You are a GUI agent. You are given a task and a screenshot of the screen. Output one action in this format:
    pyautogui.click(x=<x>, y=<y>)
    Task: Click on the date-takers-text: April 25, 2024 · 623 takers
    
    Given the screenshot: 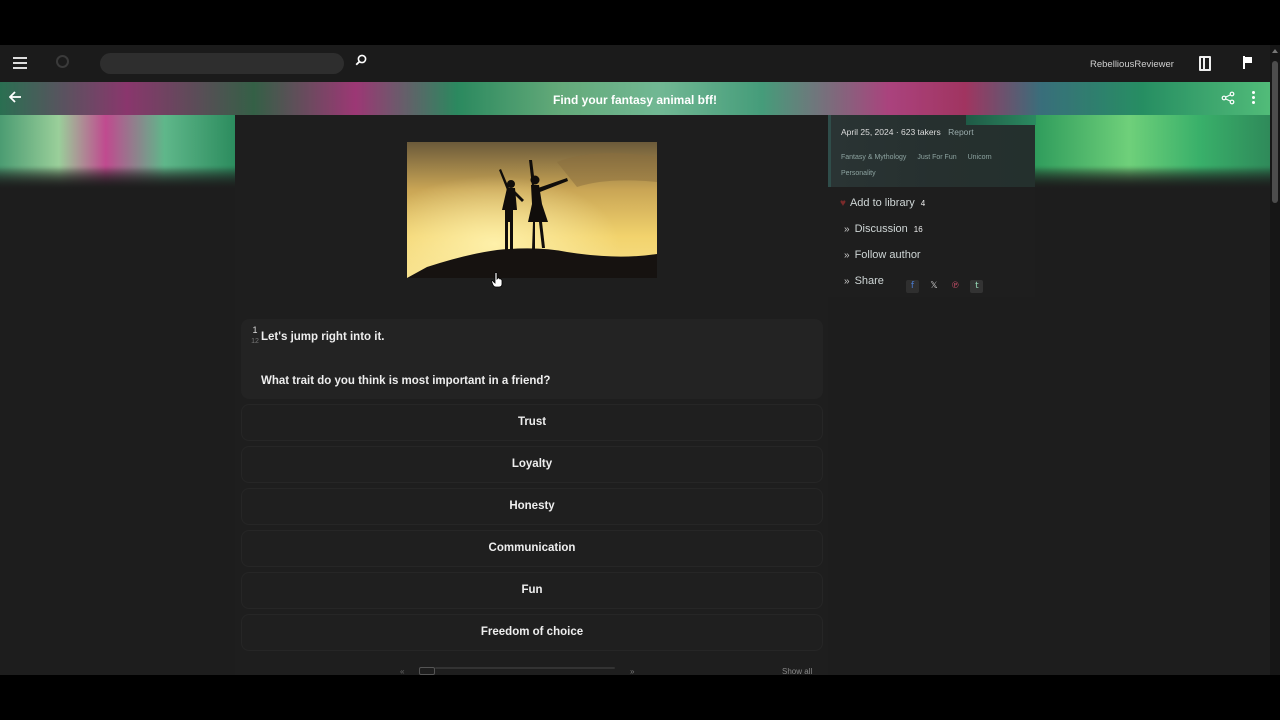 What is the action you would take?
    pyautogui.click(x=891, y=132)
    